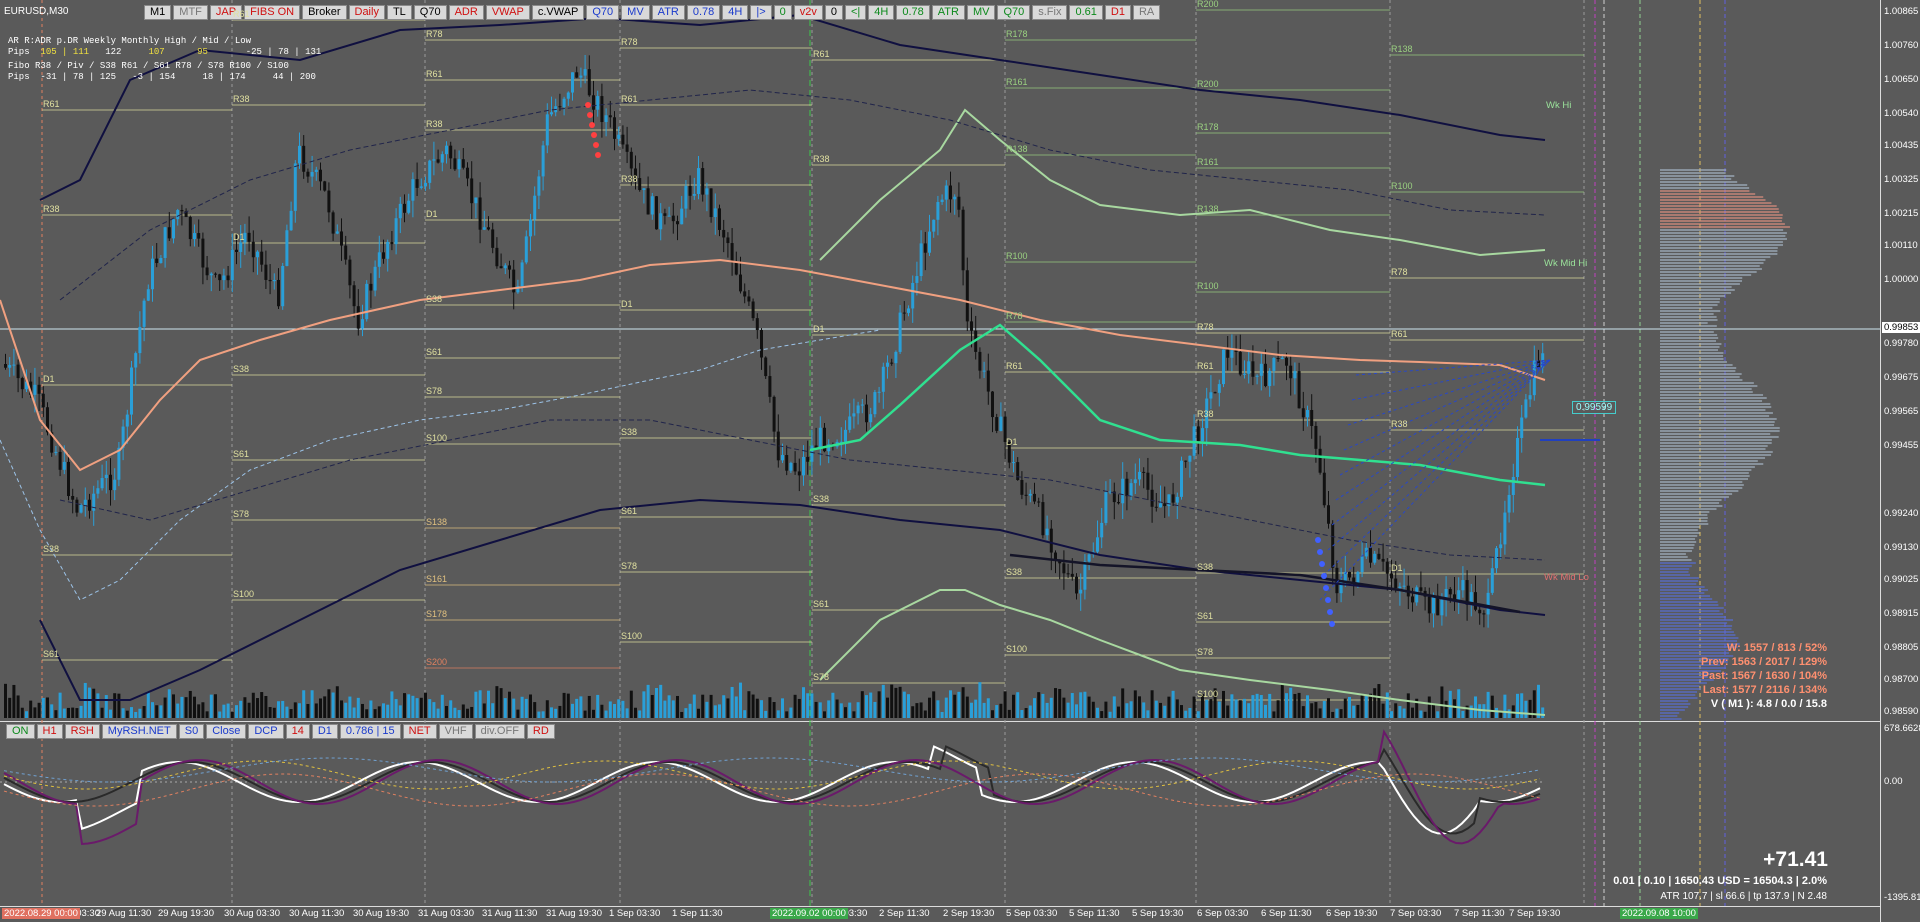 The image size is (1920, 922). Describe the element at coordinates (419, 731) in the screenshot. I see `indicator-button-10: NET` at that location.